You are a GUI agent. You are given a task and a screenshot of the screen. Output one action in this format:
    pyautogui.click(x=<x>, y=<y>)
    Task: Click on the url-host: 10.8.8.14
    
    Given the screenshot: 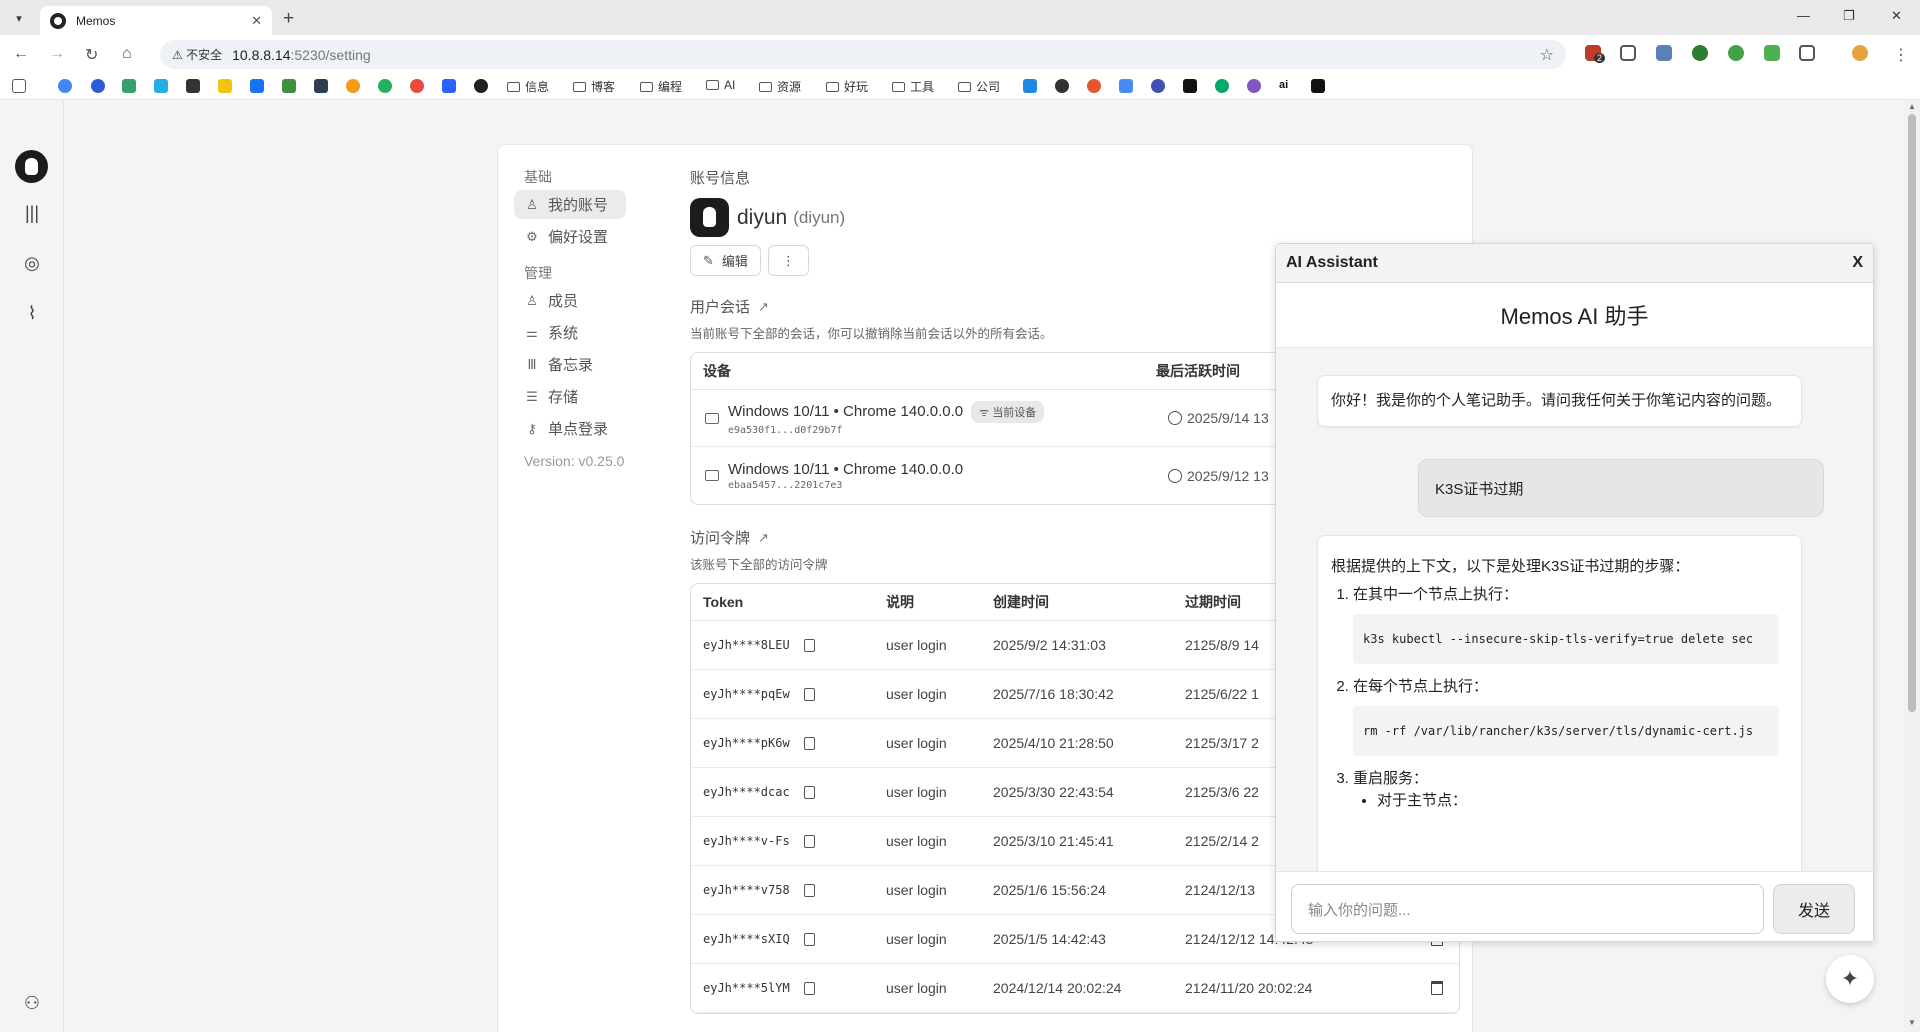 What is the action you would take?
    pyautogui.click(x=261, y=54)
    